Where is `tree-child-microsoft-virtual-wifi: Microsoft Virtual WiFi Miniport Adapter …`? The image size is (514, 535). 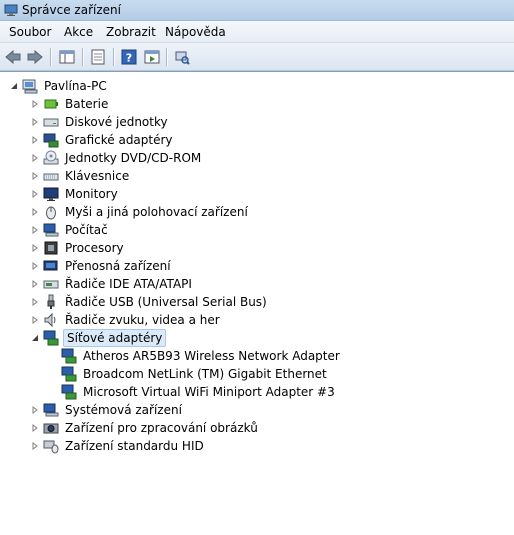
tree-child-microsoft-virtual-wifi: Microsoft Virtual WiFi Miniport Adapter … is located at coordinates (192, 392).